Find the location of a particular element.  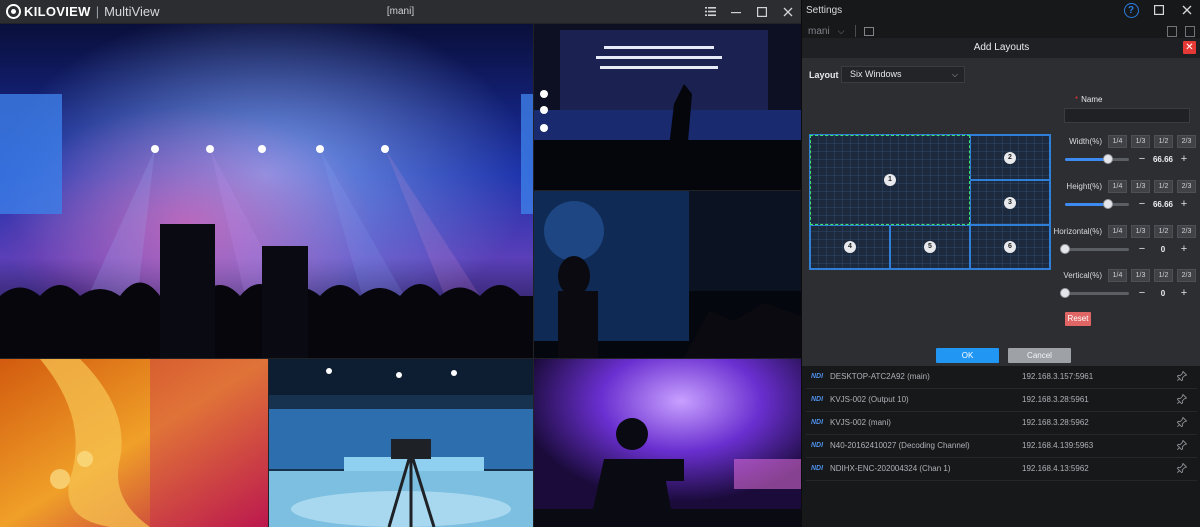

minimize-icon is located at coordinates (736, 11).